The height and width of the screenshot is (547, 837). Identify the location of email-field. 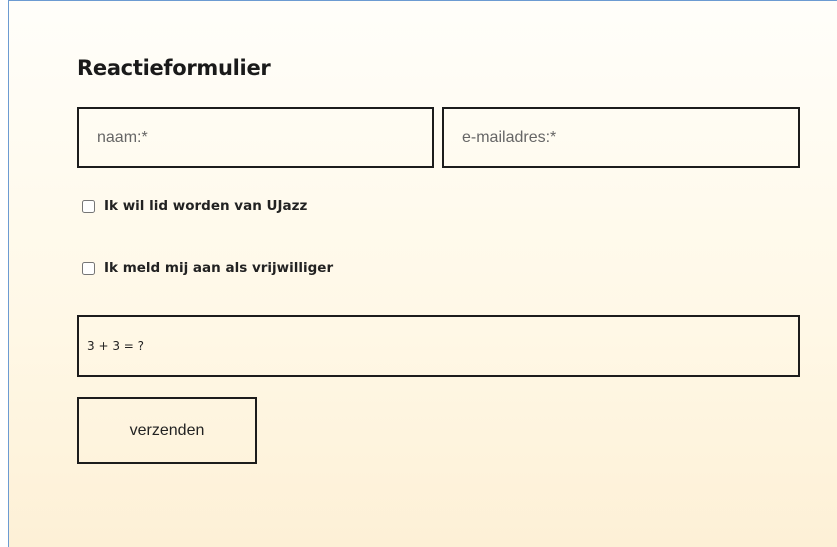
(621, 137).